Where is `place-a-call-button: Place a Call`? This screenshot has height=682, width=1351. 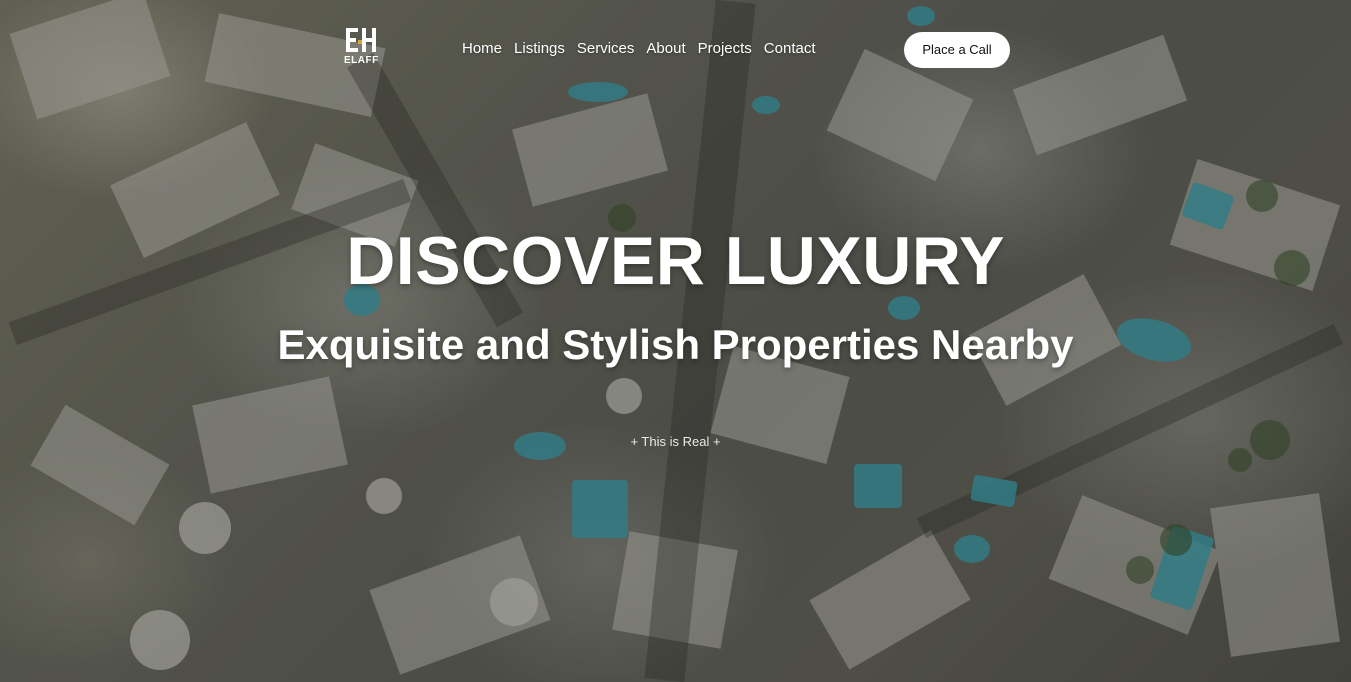 place-a-call-button: Place a Call is located at coordinates (957, 50).